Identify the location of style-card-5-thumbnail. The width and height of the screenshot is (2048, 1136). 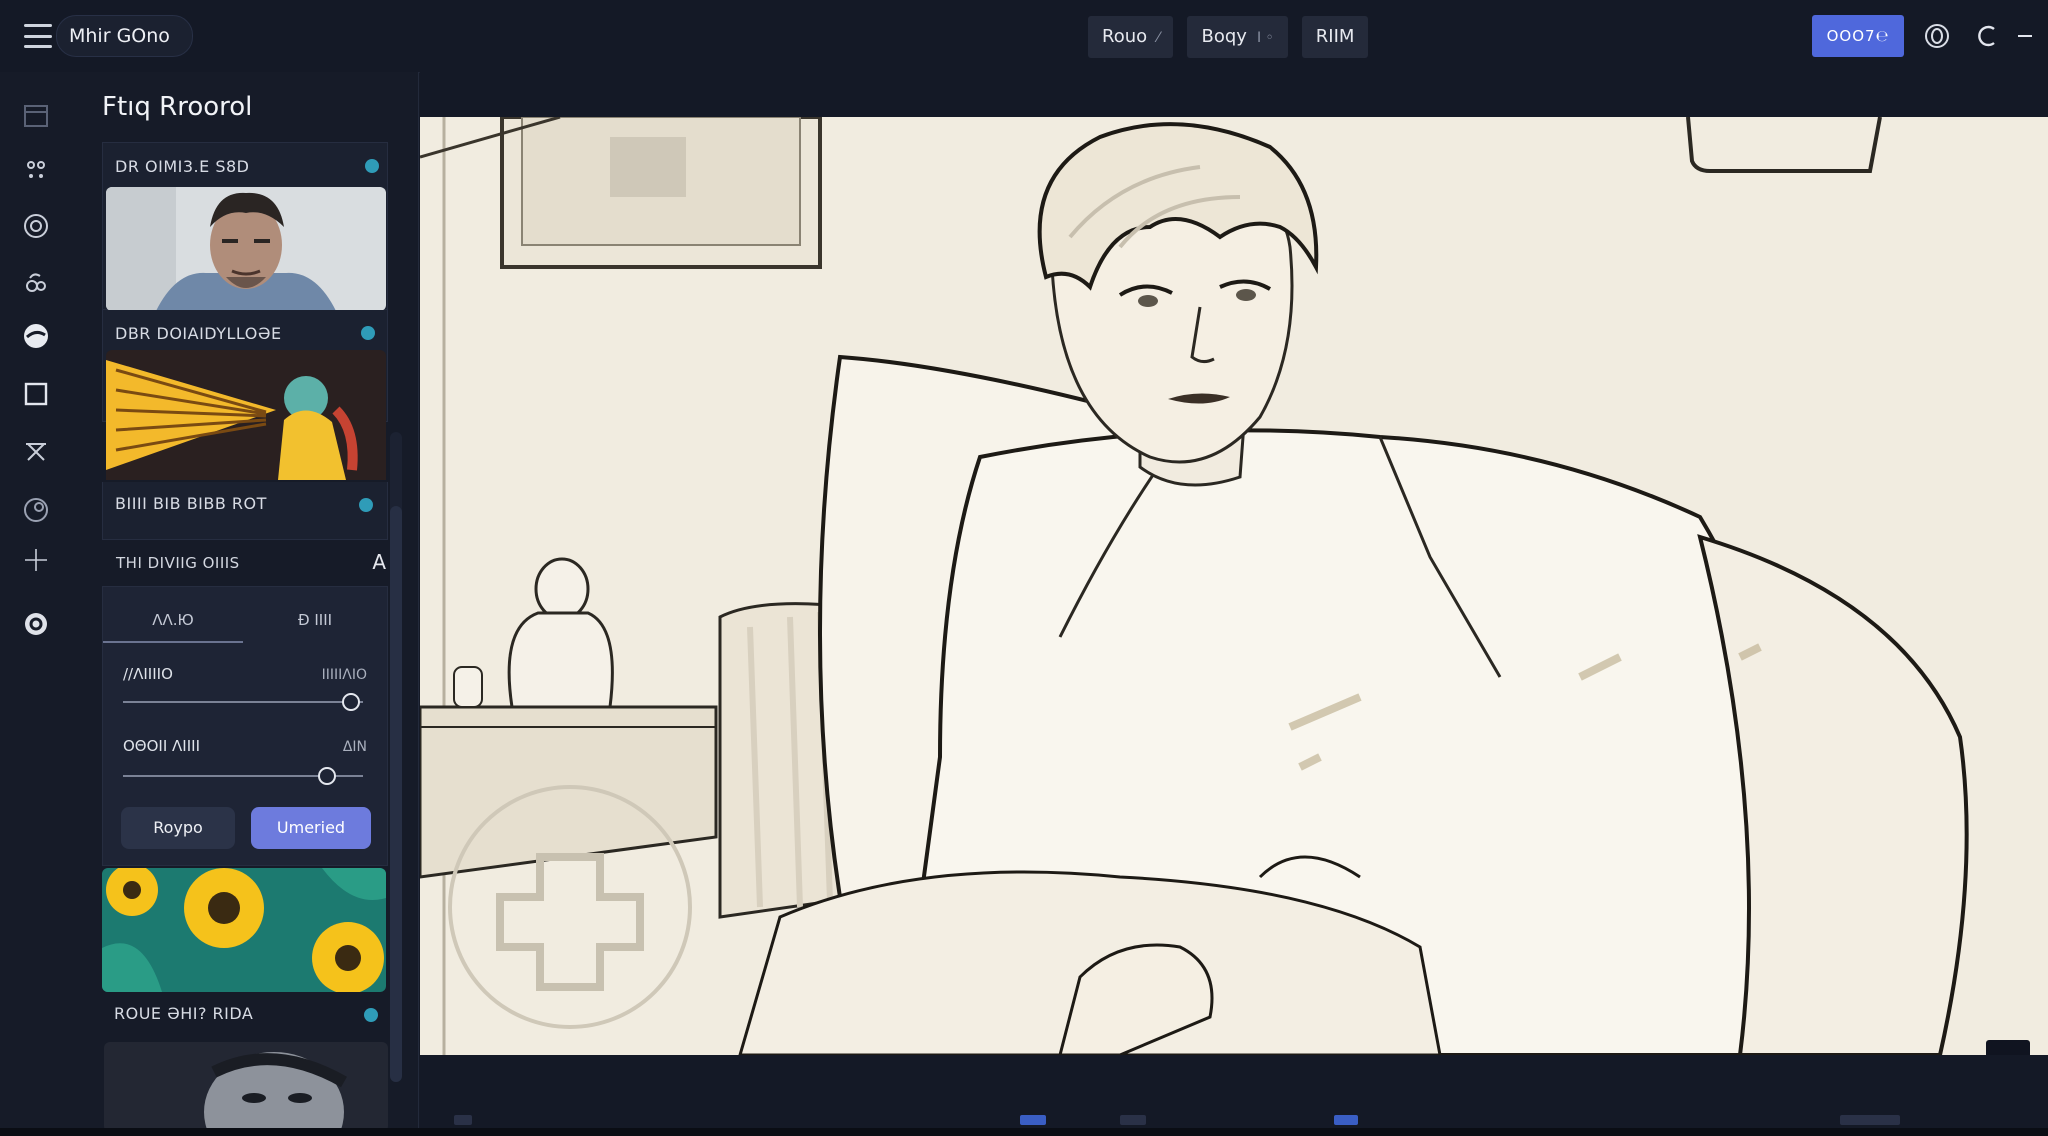
(246, 1085).